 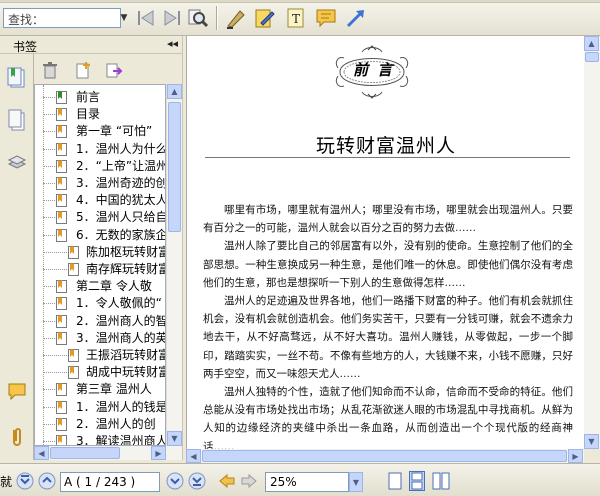 What do you see at coordinates (326, 18) in the screenshot?
I see `comment-icon` at bounding box center [326, 18].